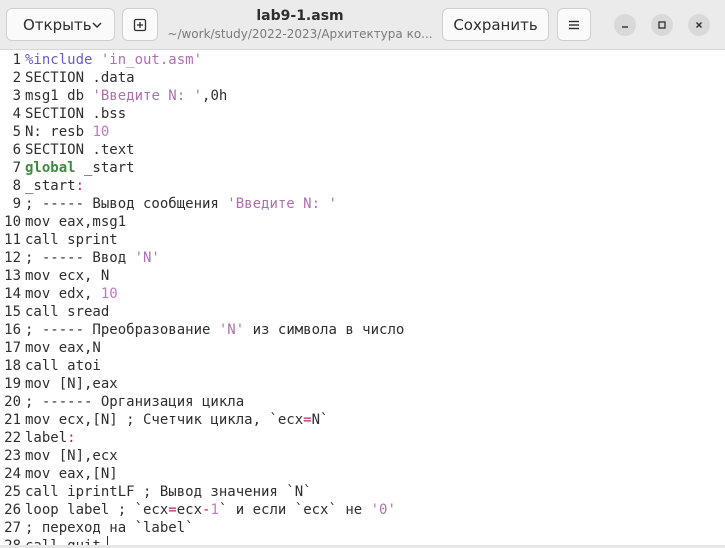 The image size is (725, 548). What do you see at coordinates (495, 24) in the screenshot?
I see `save-button: Сохранить` at bounding box center [495, 24].